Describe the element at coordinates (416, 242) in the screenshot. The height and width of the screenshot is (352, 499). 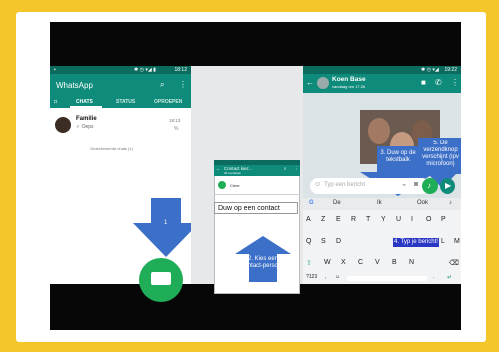
I see `step4-label: 4. Typ je bericht!` at that location.